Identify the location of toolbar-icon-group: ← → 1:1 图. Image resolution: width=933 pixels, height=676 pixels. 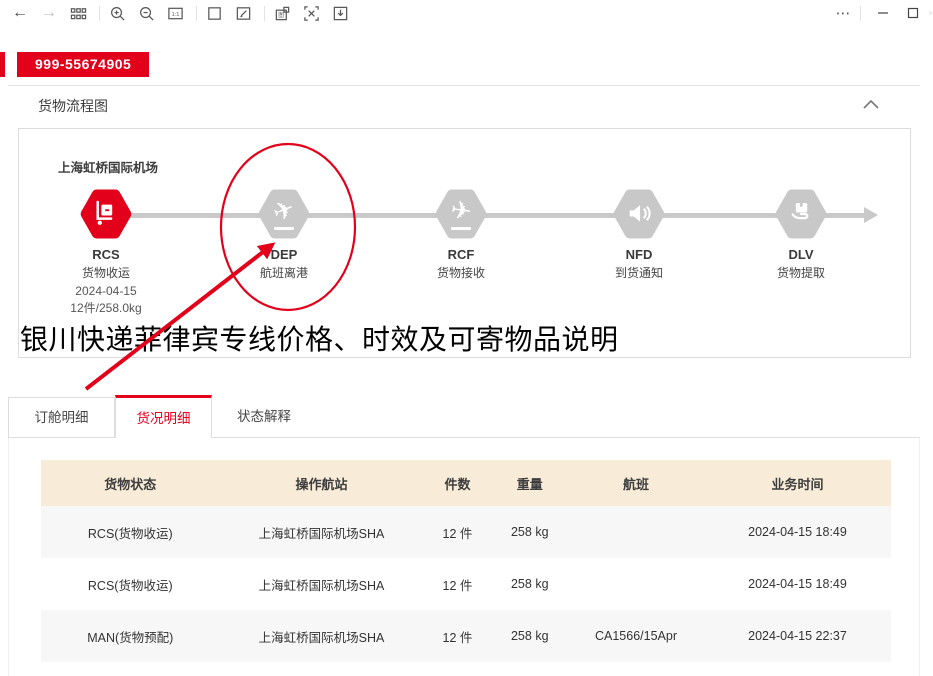
(184, 13).